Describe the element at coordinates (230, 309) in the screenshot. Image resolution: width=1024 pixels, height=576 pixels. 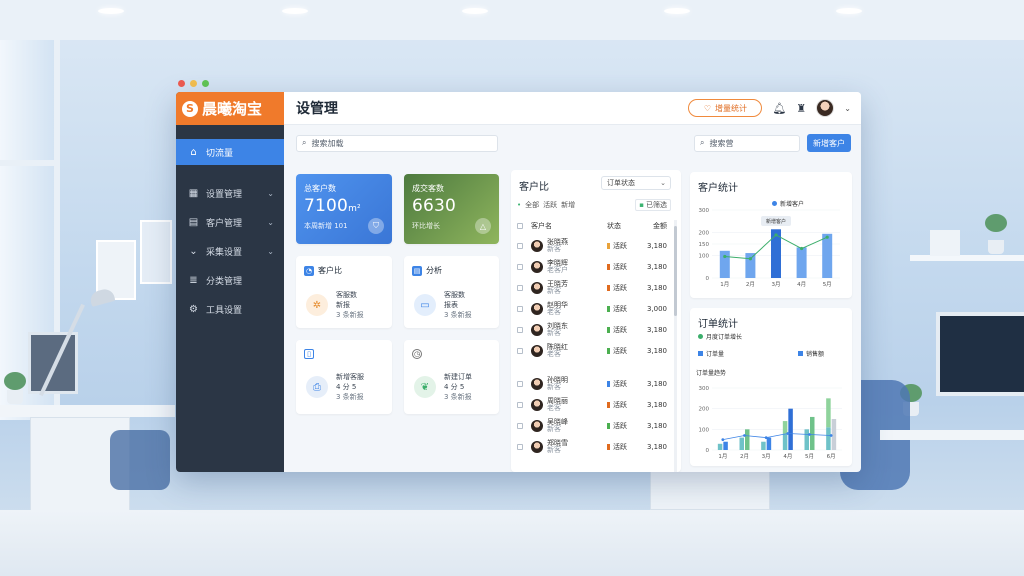
I see `sidebar-item-tools: ⚙ 工具设置` at that location.